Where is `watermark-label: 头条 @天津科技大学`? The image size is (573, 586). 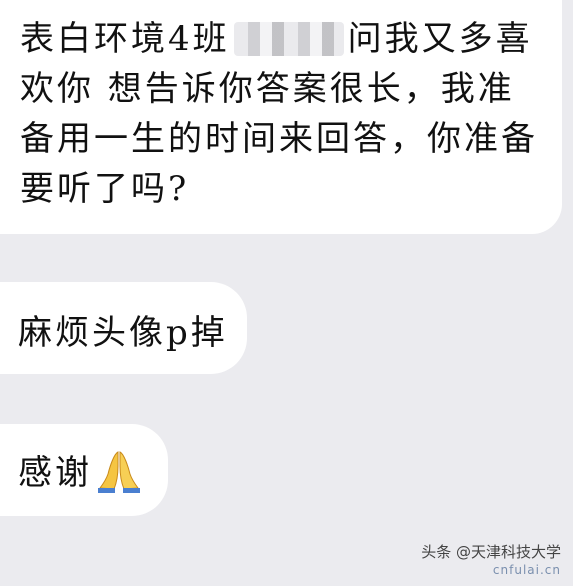
watermark-label: 头条 @天津科技大学 is located at coordinates (491, 552).